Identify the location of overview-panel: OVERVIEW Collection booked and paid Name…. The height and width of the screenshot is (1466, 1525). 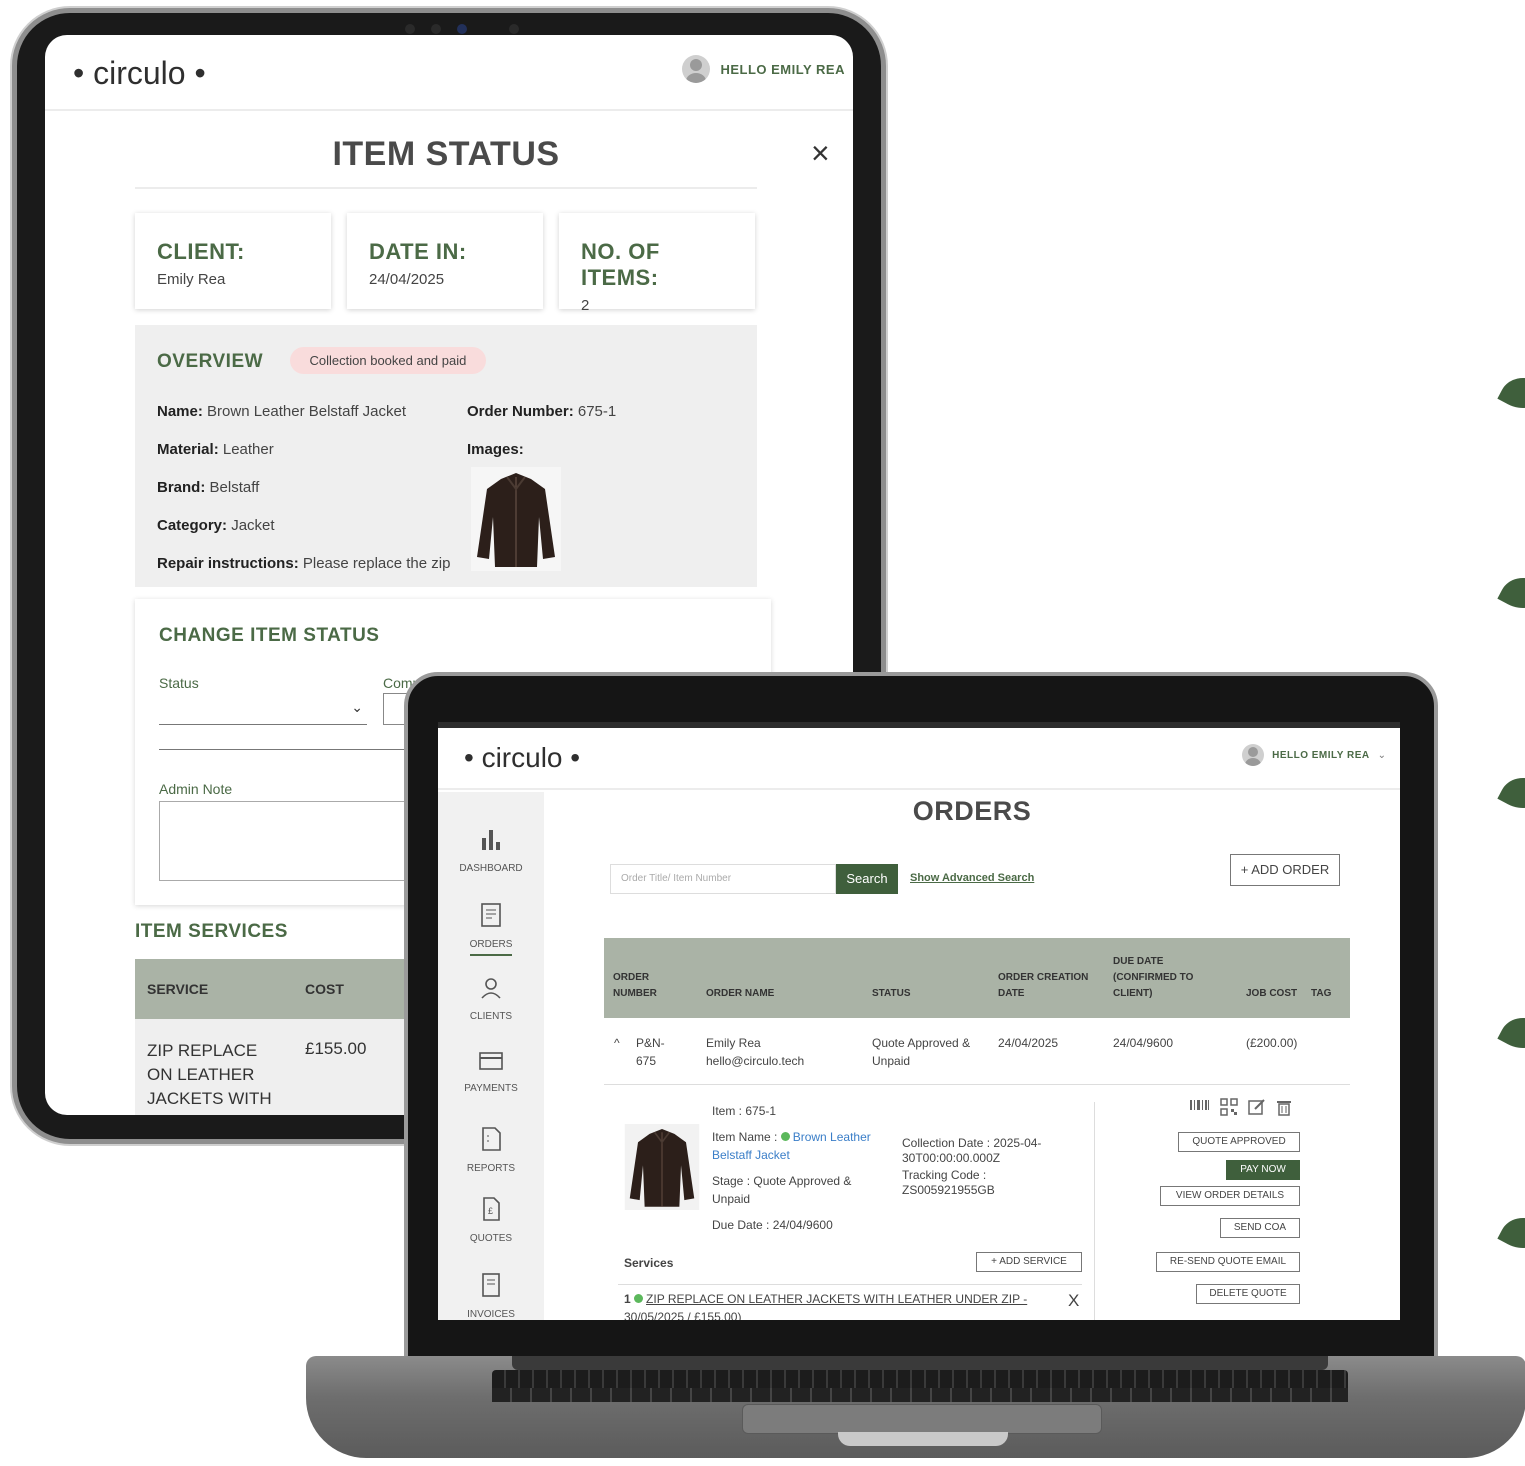
(446, 456).